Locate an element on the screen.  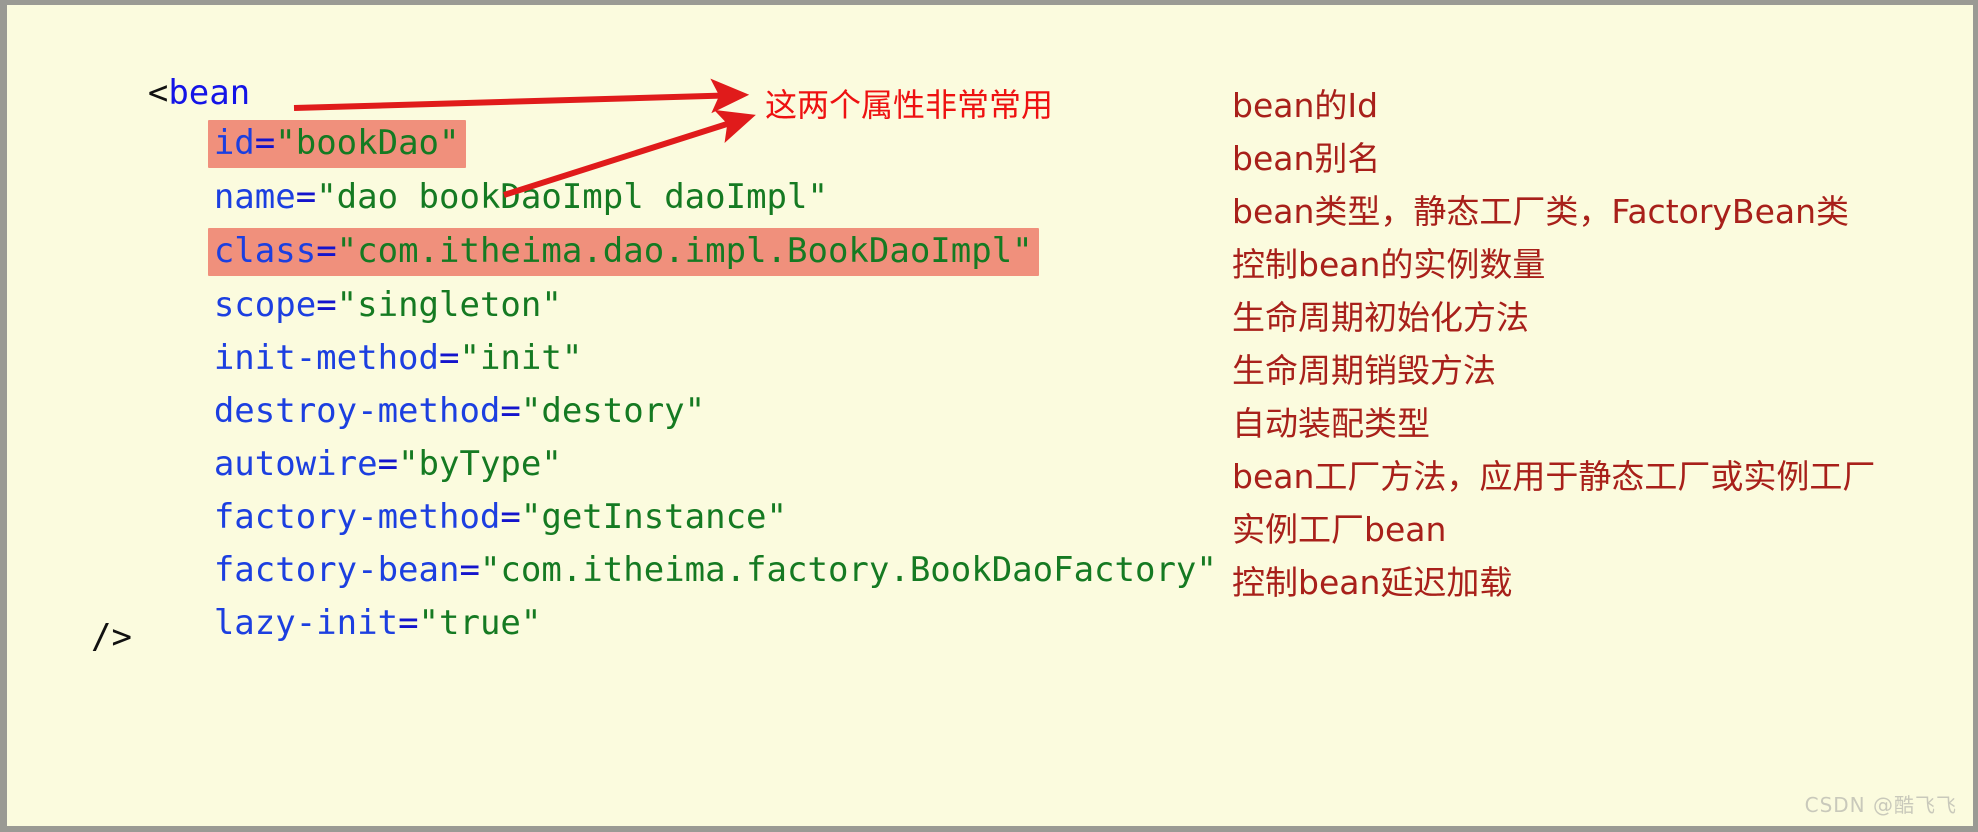
callout-label: 这两个属性非常常用 is located at coordinates (909, 105).